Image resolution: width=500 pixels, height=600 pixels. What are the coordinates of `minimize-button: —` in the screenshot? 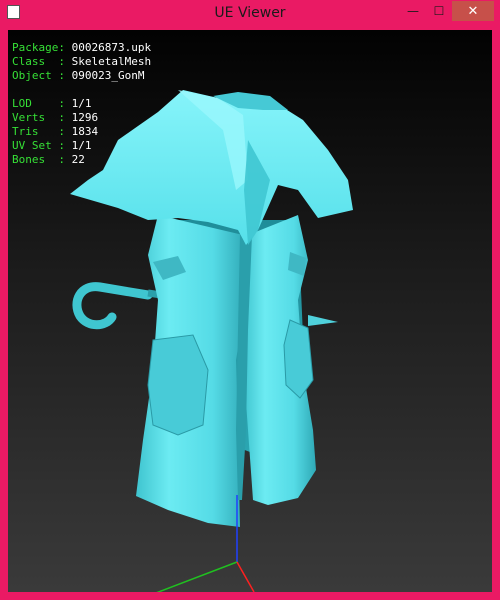 It's located at (413, 11).